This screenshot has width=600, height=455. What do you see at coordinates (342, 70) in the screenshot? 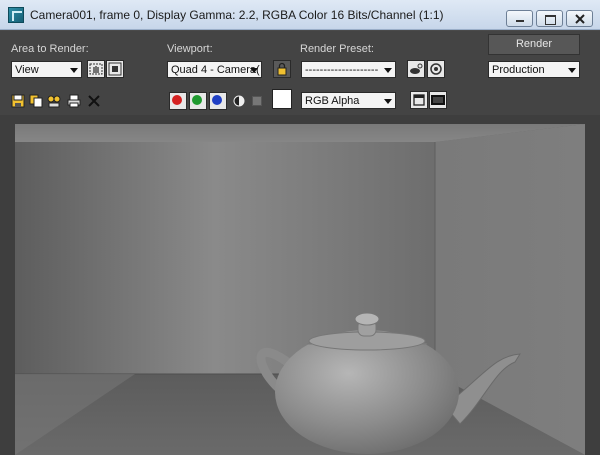
I see `render-preset-value: --------------------` at bounding box center [342, 70].